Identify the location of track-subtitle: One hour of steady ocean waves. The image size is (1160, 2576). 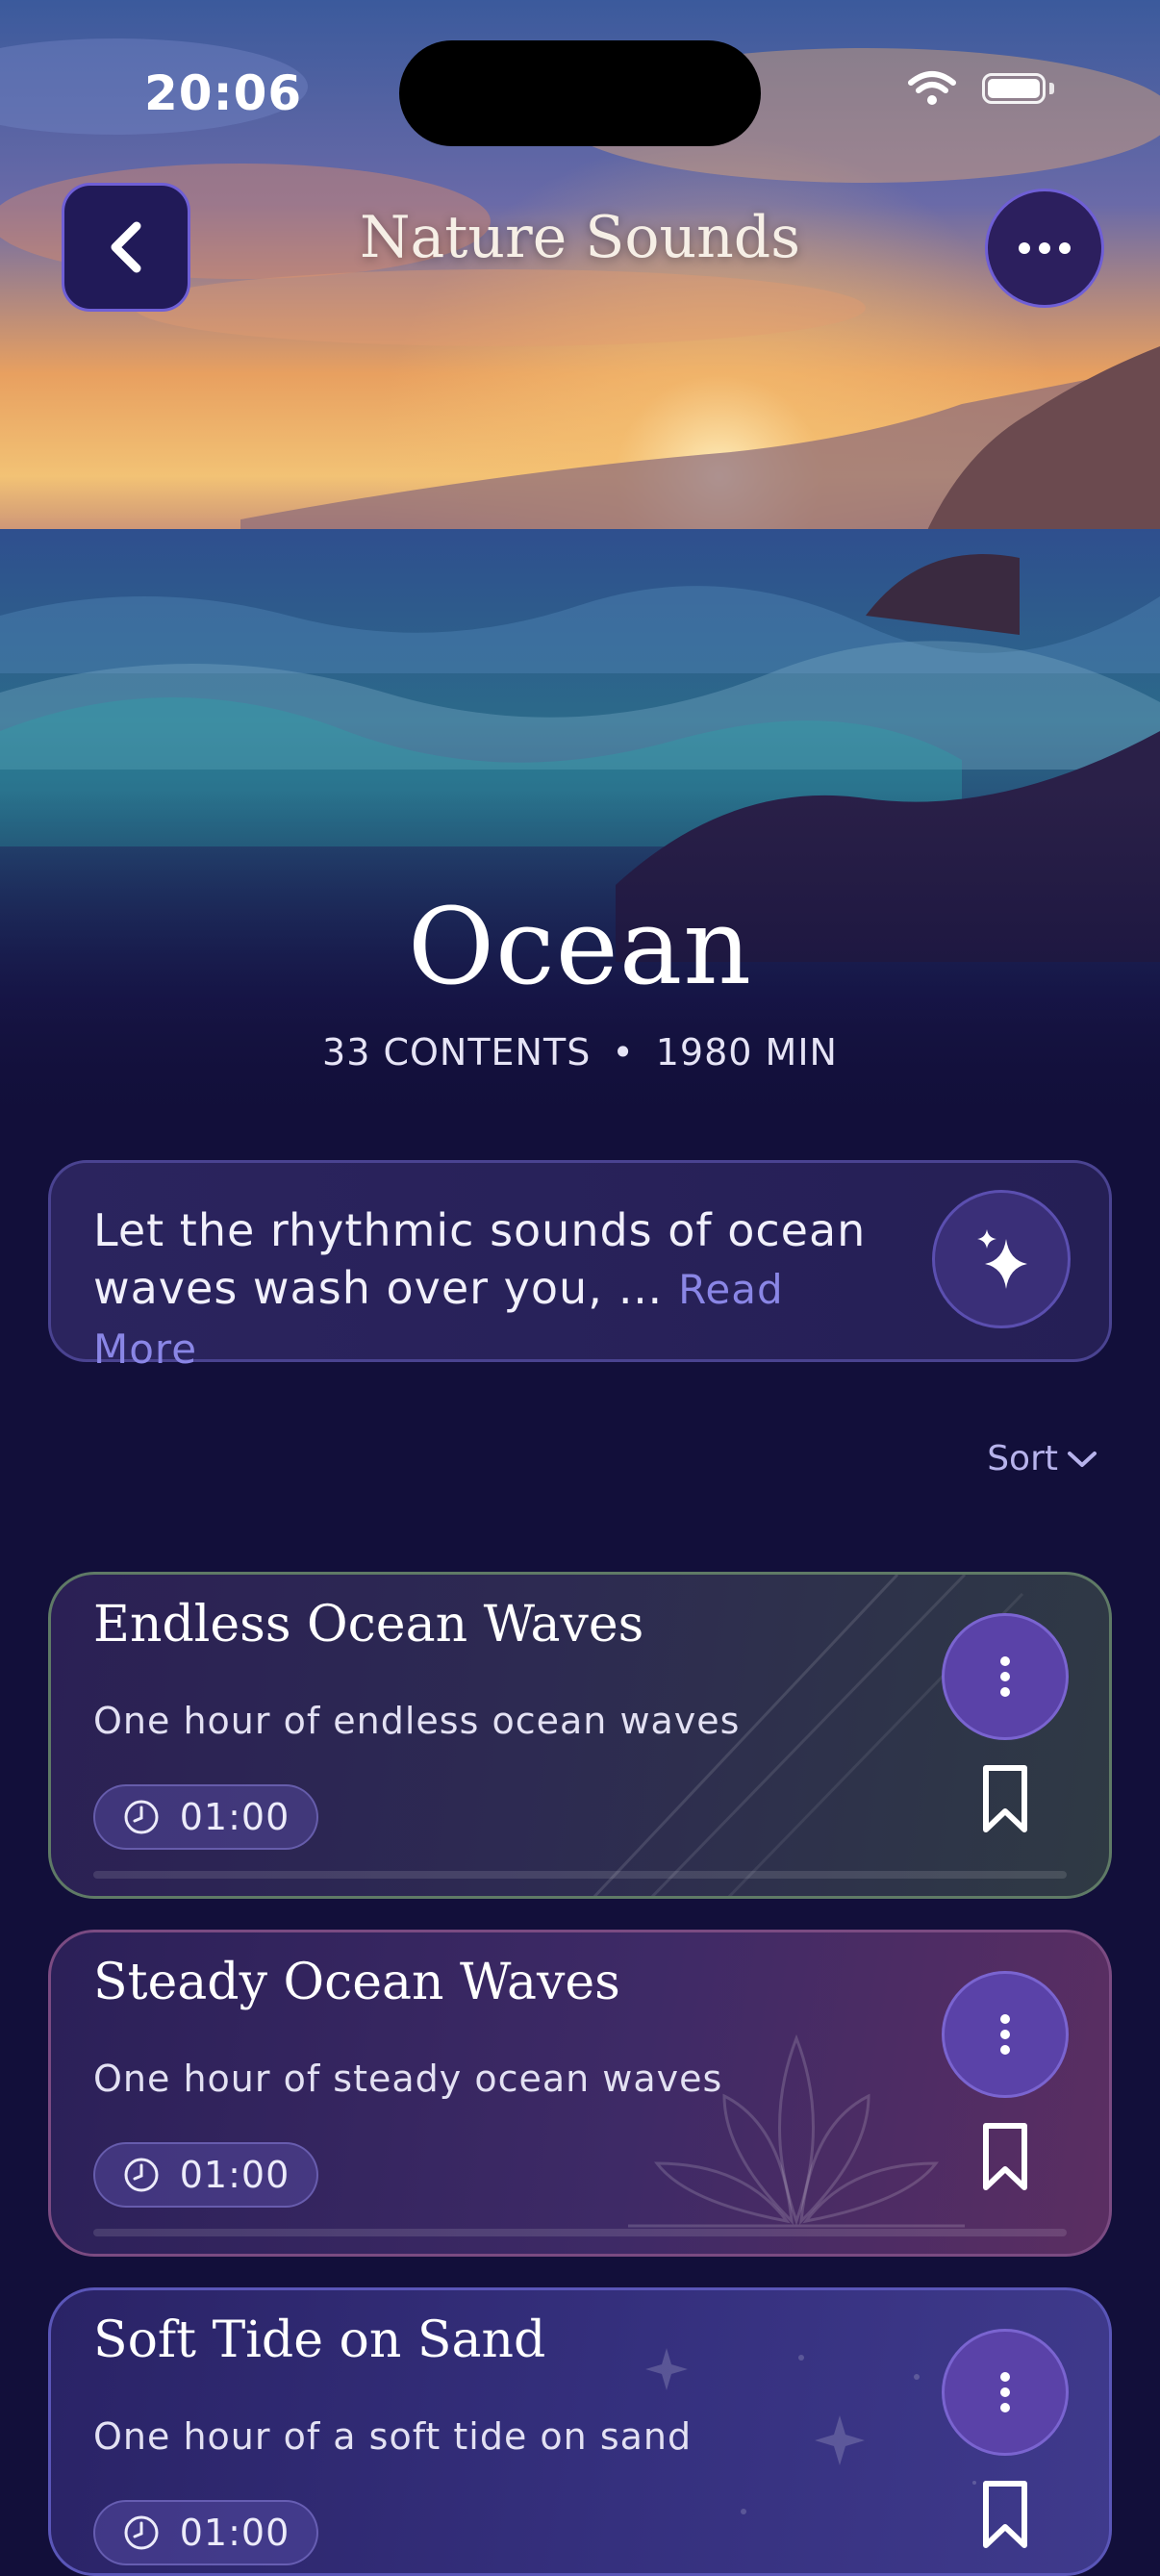
(408, 2079).